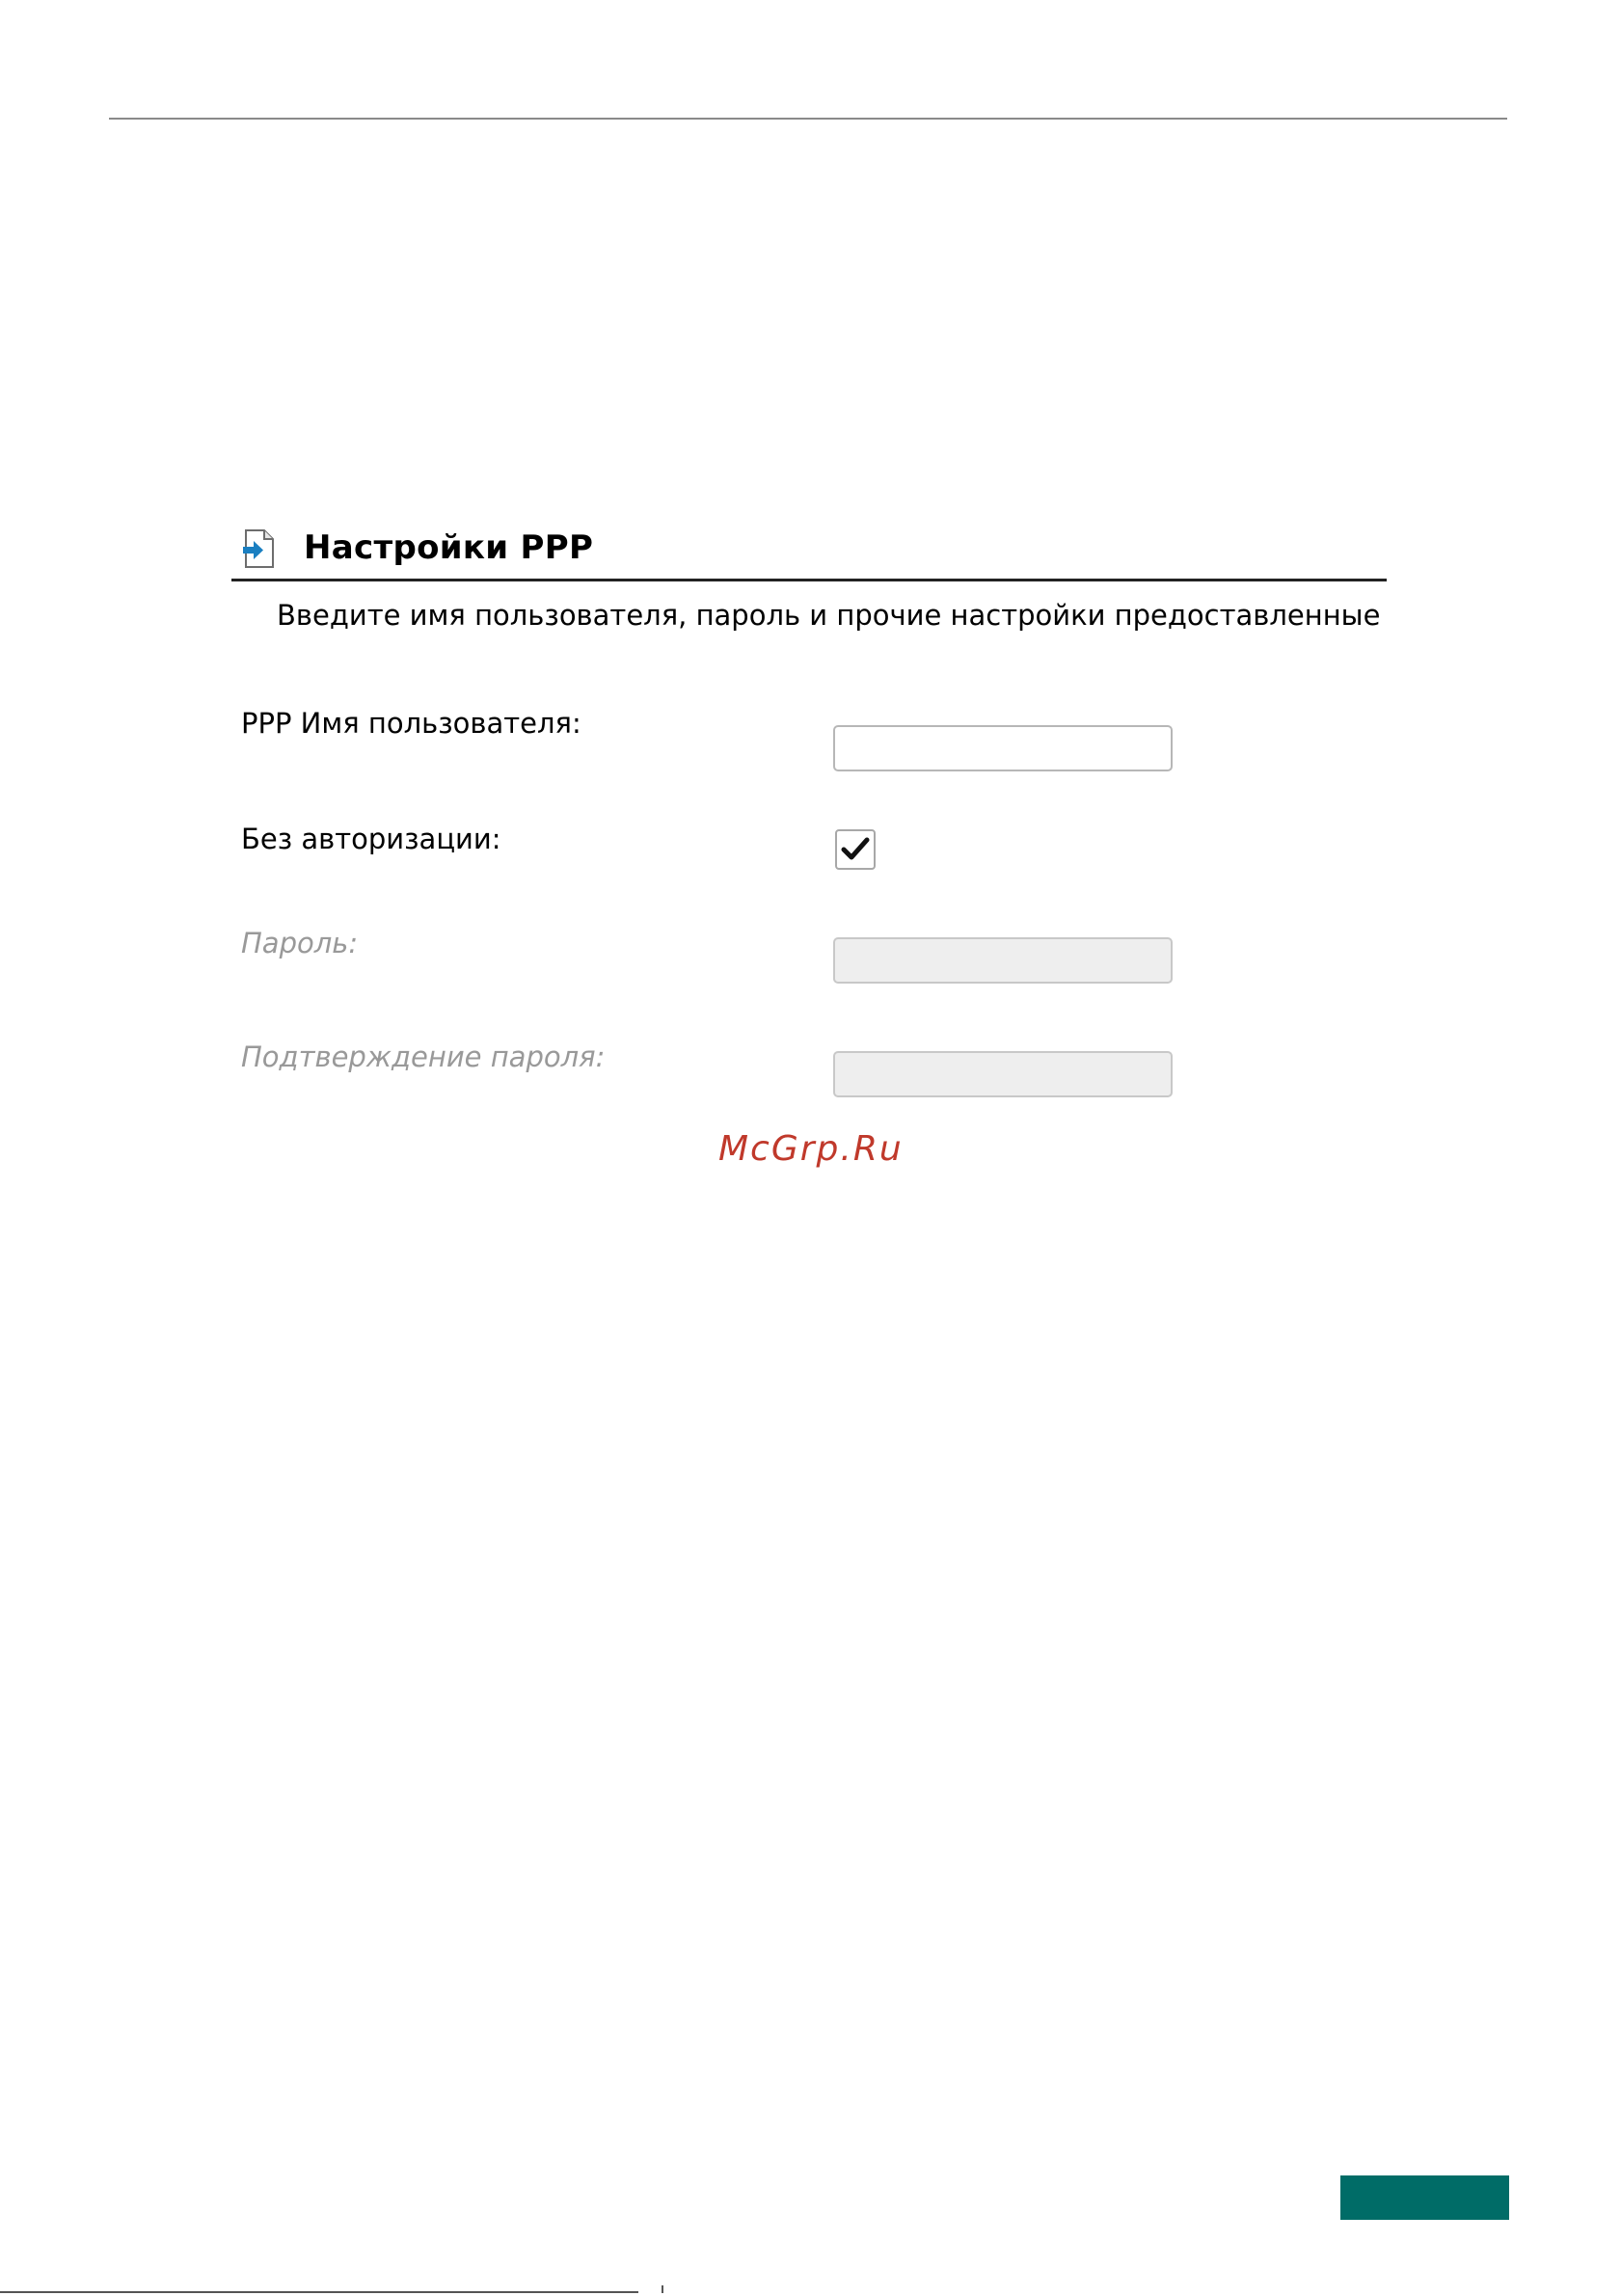 The image size is (1621, 2296). I want to click on checkmark-icon, so click(855, 848).